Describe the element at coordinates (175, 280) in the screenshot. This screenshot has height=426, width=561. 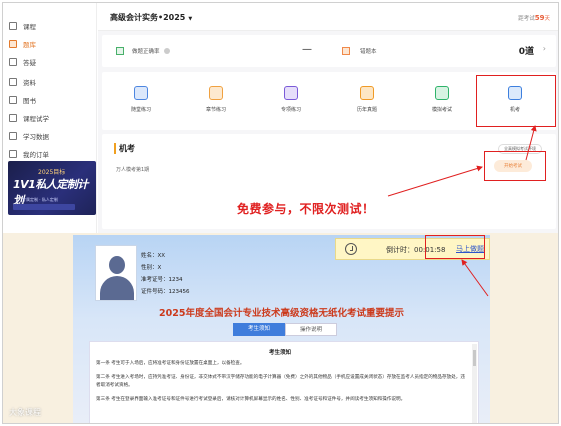
I see `field-value: 1234` at that location.